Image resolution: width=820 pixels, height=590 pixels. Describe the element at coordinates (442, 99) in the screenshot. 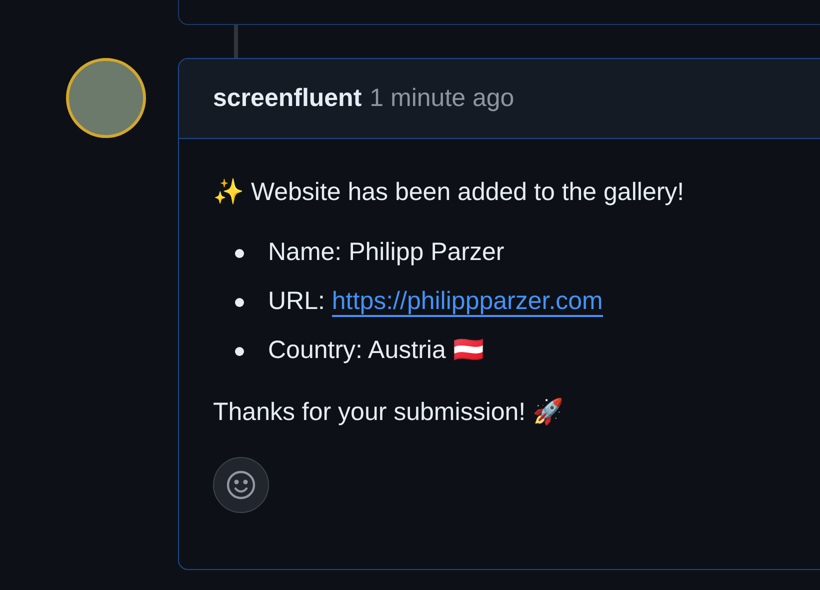

I see `timestamp: 1 minute ago` at that location.